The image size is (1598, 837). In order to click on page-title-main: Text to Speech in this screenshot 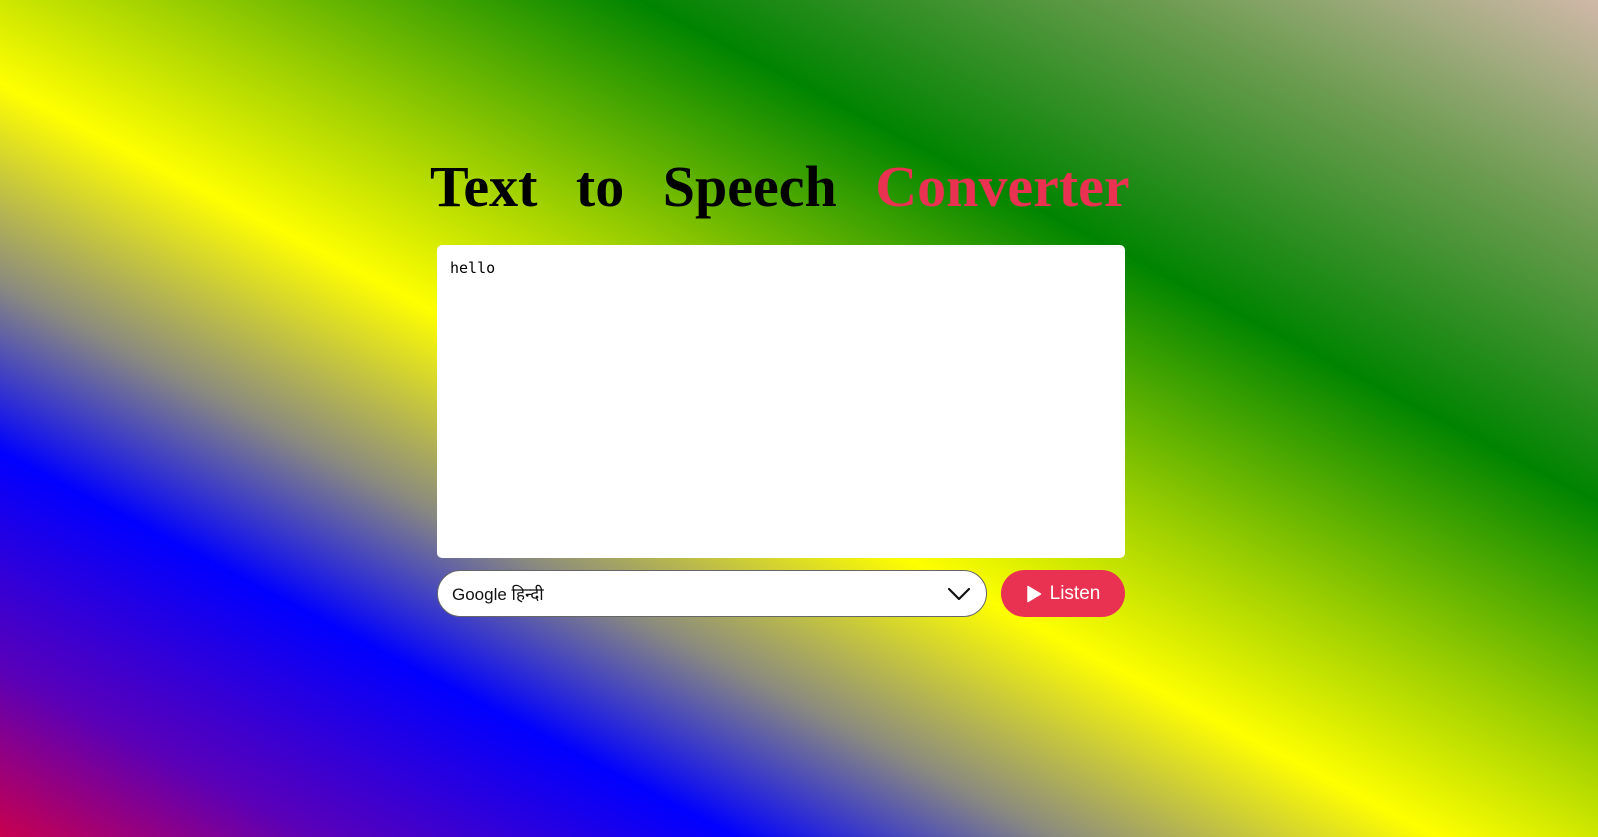, I will do `click(633, 186)`.